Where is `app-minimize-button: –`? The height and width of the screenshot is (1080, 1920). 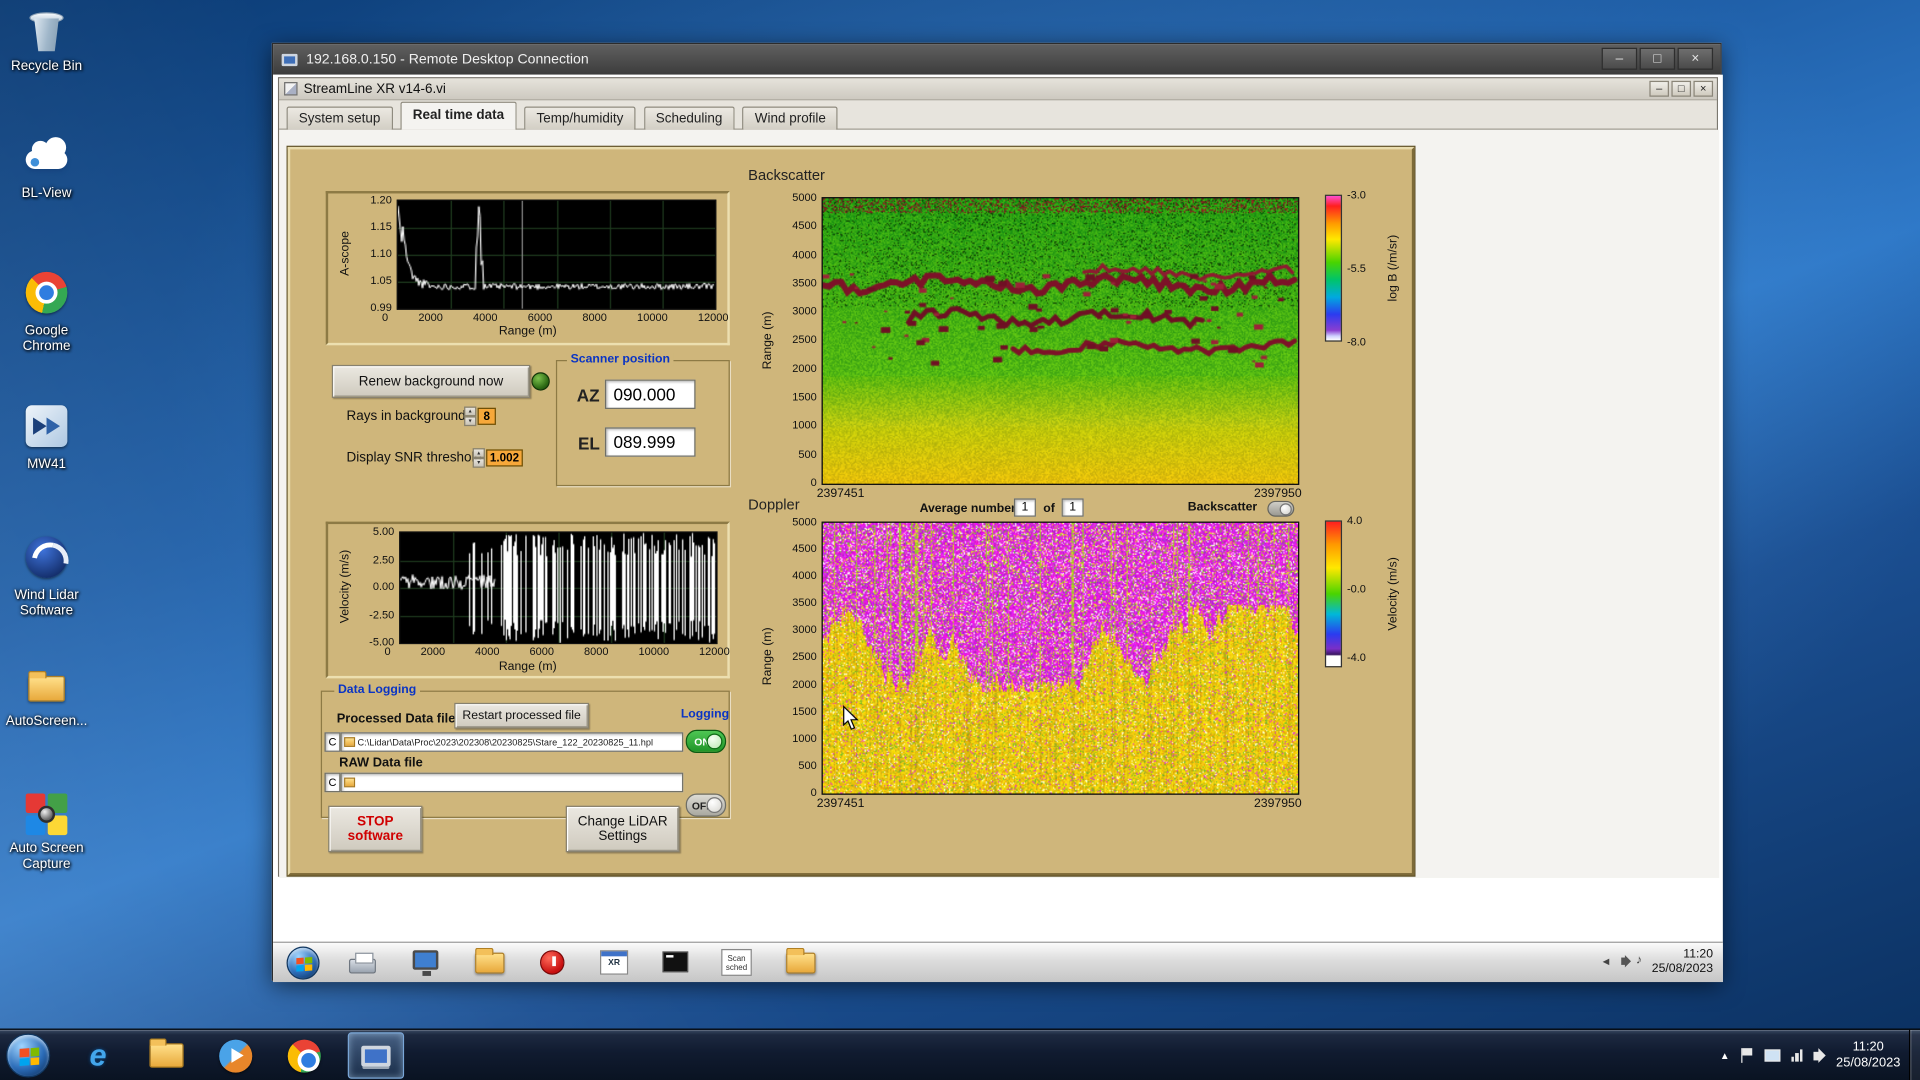
app-minimize-button: – is located at coordinates (1659, 88).